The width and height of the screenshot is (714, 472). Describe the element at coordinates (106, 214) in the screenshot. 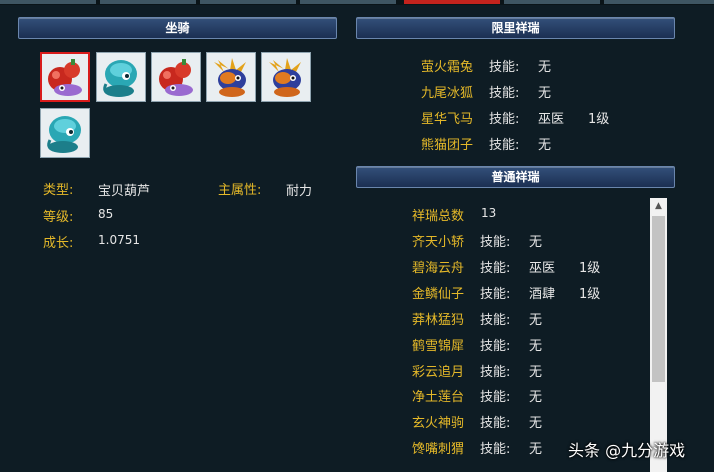

I see `level-value: 85` at that location.